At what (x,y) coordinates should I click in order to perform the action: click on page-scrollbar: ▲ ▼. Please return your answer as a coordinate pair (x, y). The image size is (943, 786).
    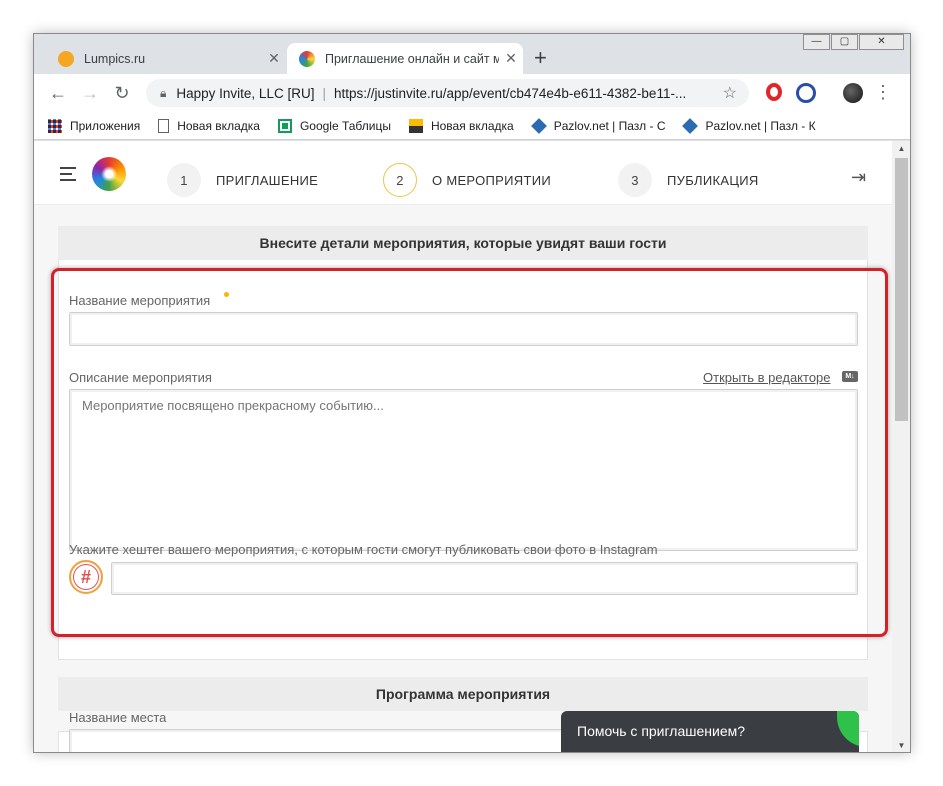
    Looking at the image, I should click on (901, 446).